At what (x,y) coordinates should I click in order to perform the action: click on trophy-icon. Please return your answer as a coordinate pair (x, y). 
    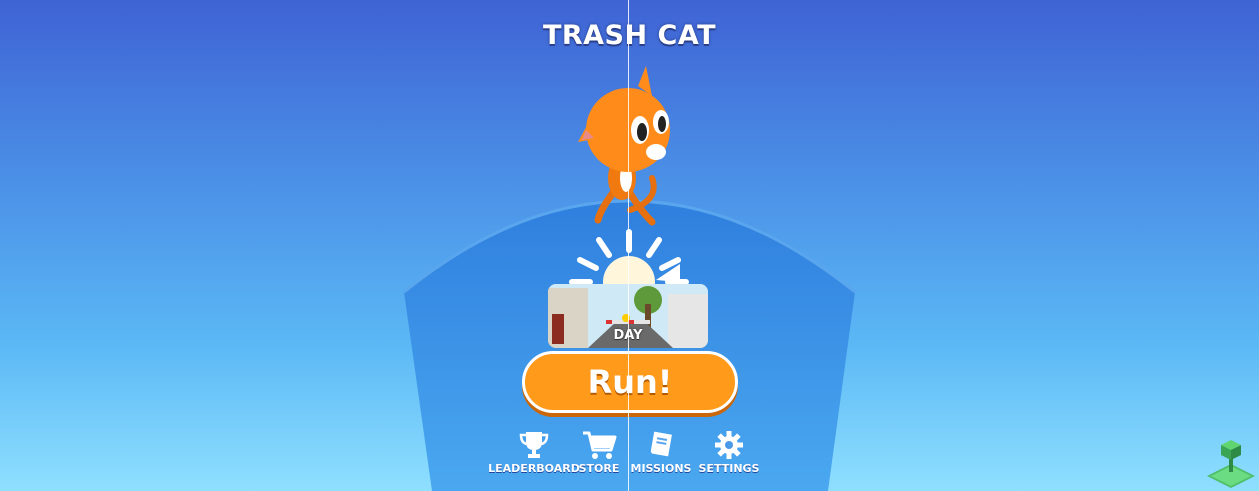
    Looking at the image, I should click on (534, 445).